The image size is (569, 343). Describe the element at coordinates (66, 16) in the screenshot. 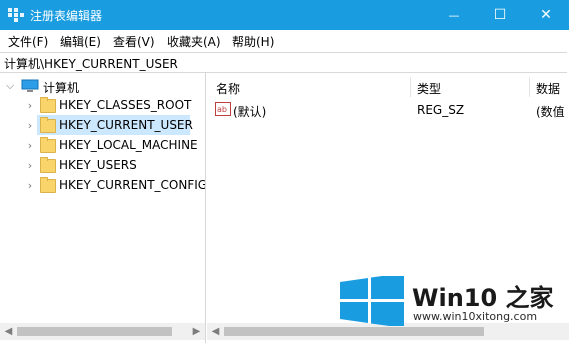

I see `window-title: 注册表编辑器` at that location.